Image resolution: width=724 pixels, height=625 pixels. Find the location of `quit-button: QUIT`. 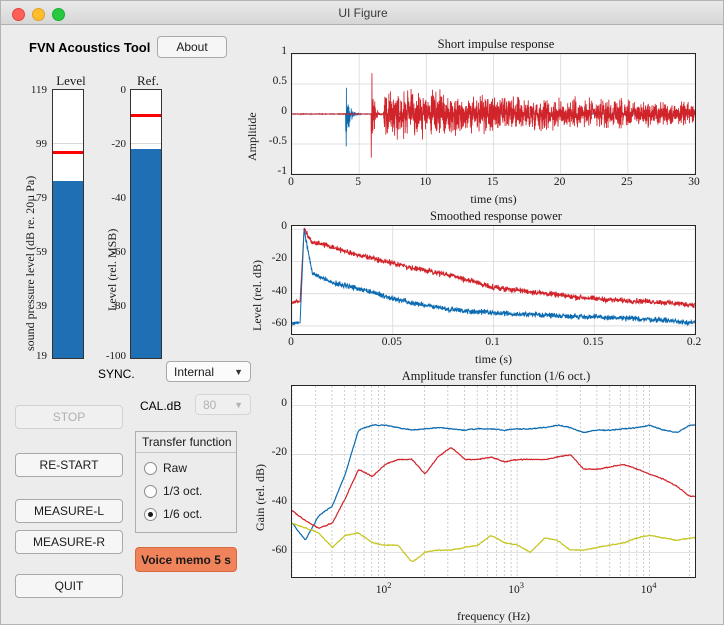

quit-button: QUIT is located at coordinates (69, 586).